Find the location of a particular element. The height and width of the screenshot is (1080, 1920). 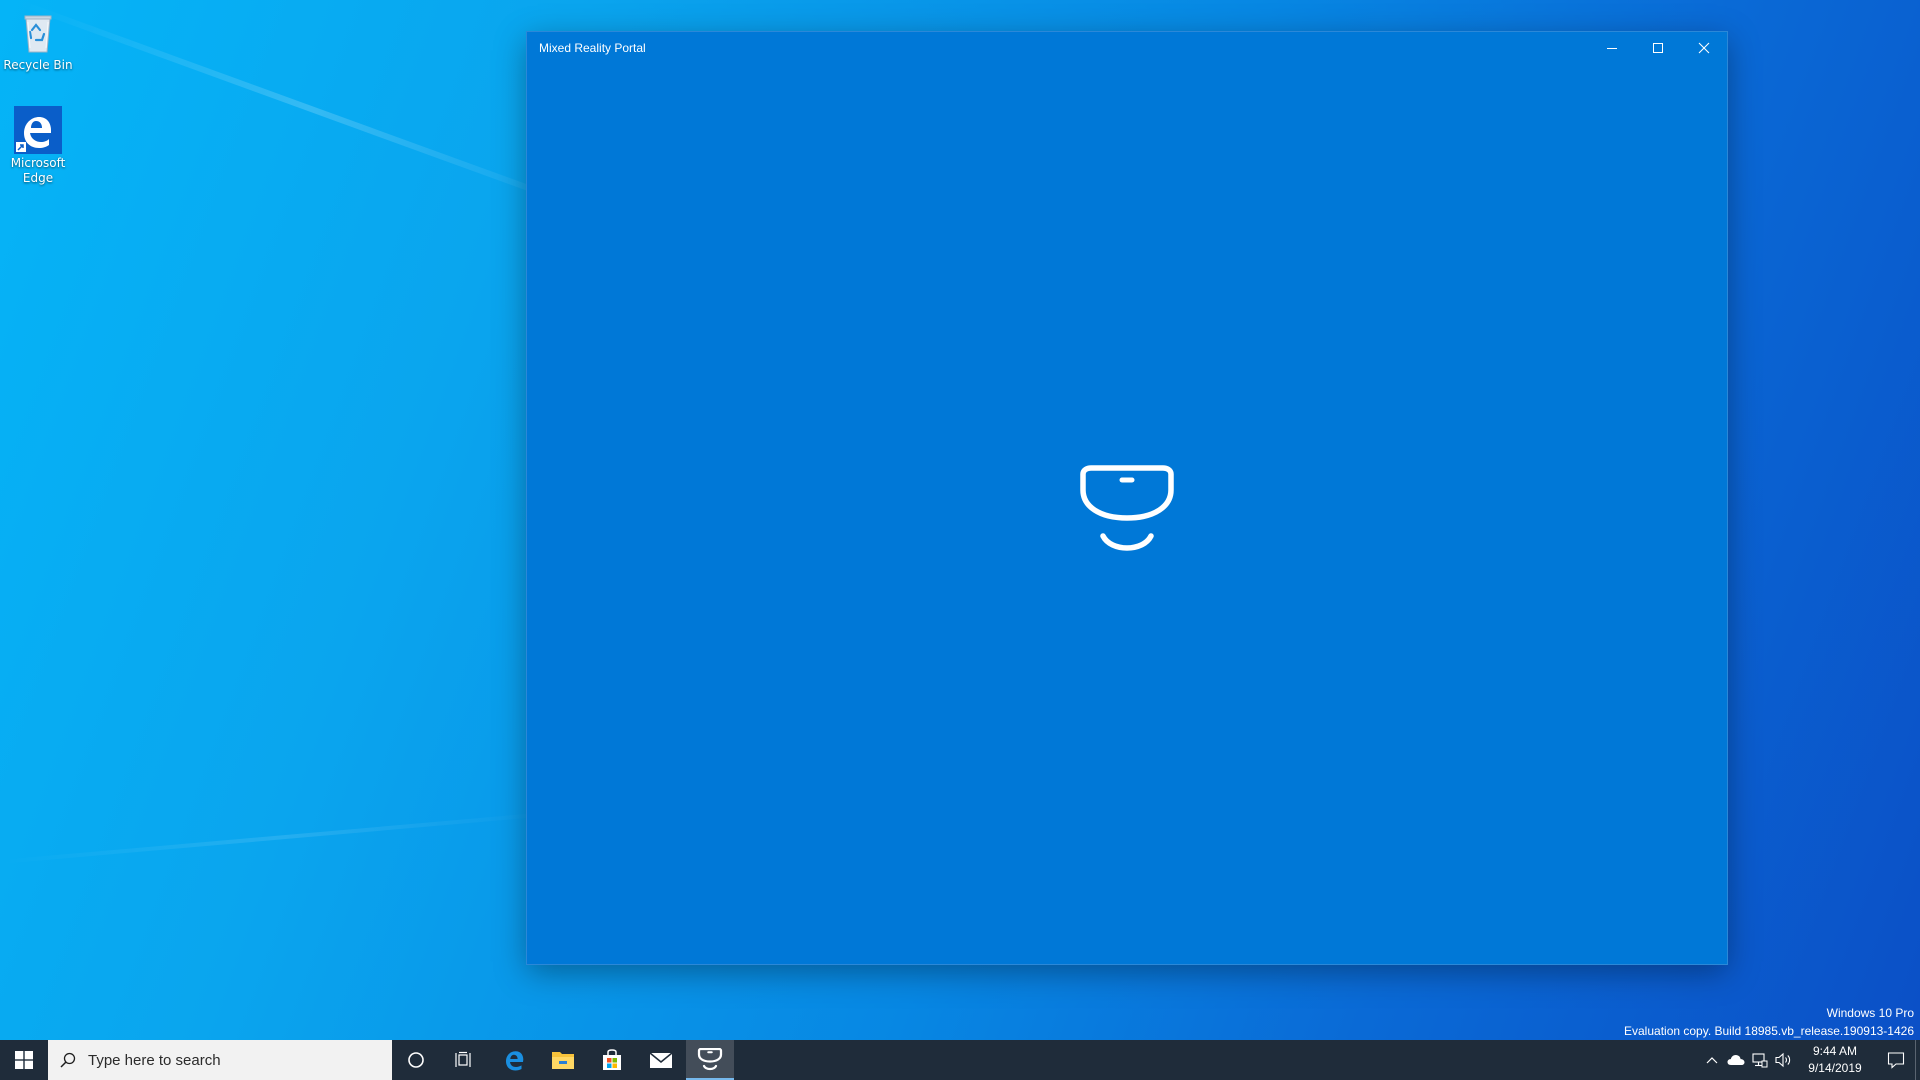

show-hidden-icons-button is located at coordinates (1712, 1060).